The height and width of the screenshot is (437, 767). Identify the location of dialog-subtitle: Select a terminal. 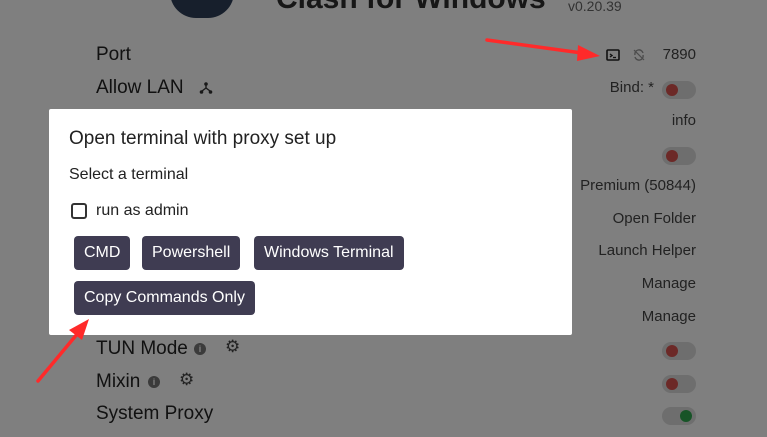
(129, 174).